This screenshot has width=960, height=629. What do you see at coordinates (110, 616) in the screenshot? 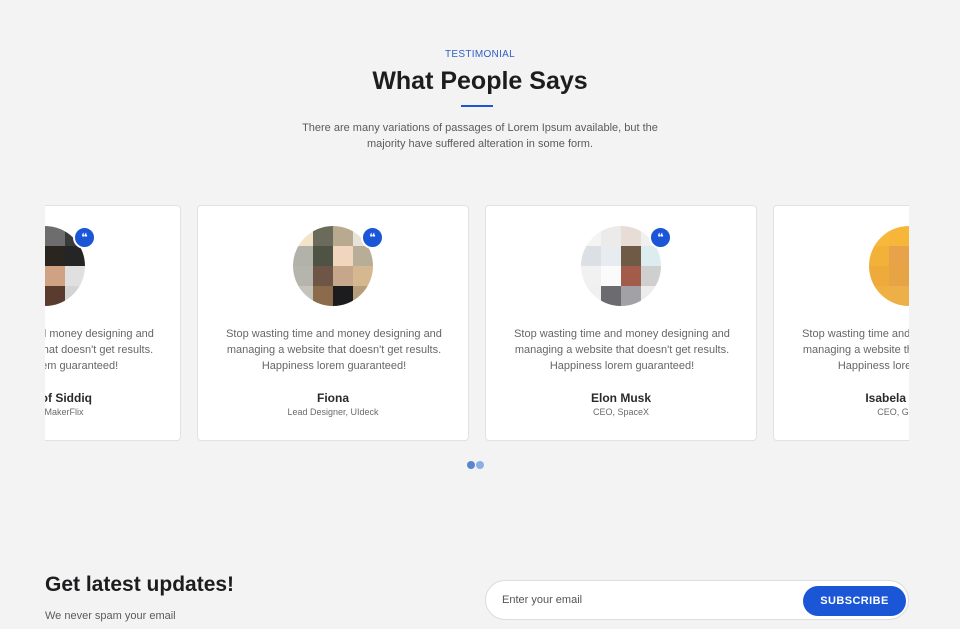
I see `newsletter-subtitle: We never spam your email` at bounding box center [110, 616].